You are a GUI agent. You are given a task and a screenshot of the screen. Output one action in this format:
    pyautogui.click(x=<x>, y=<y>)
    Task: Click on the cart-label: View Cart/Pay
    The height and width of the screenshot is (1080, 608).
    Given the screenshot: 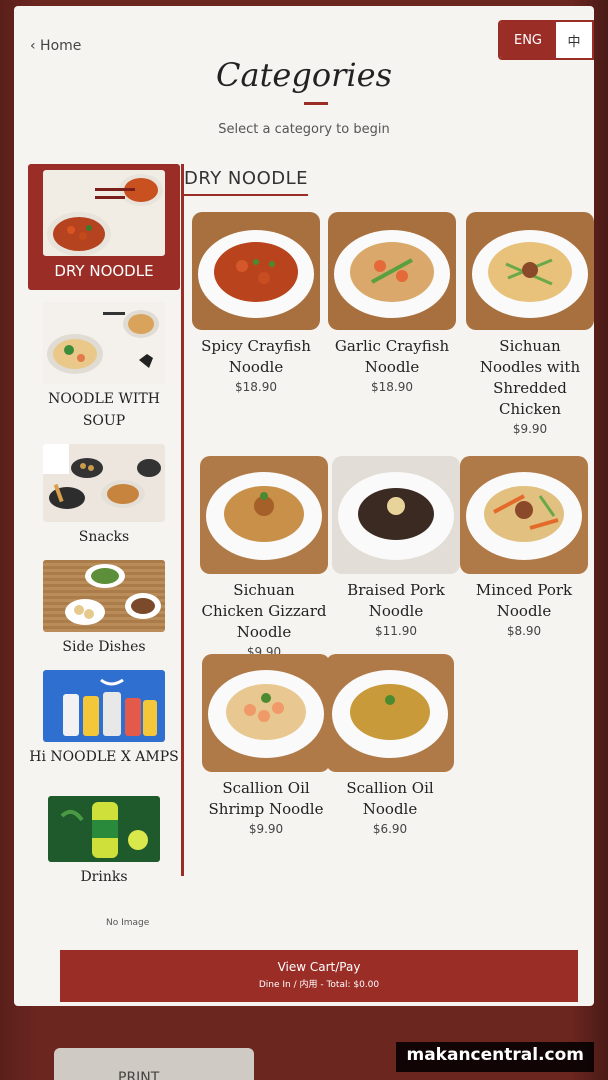 What is the action you would take?
    pyautogui.click(x=319, y=967)
    